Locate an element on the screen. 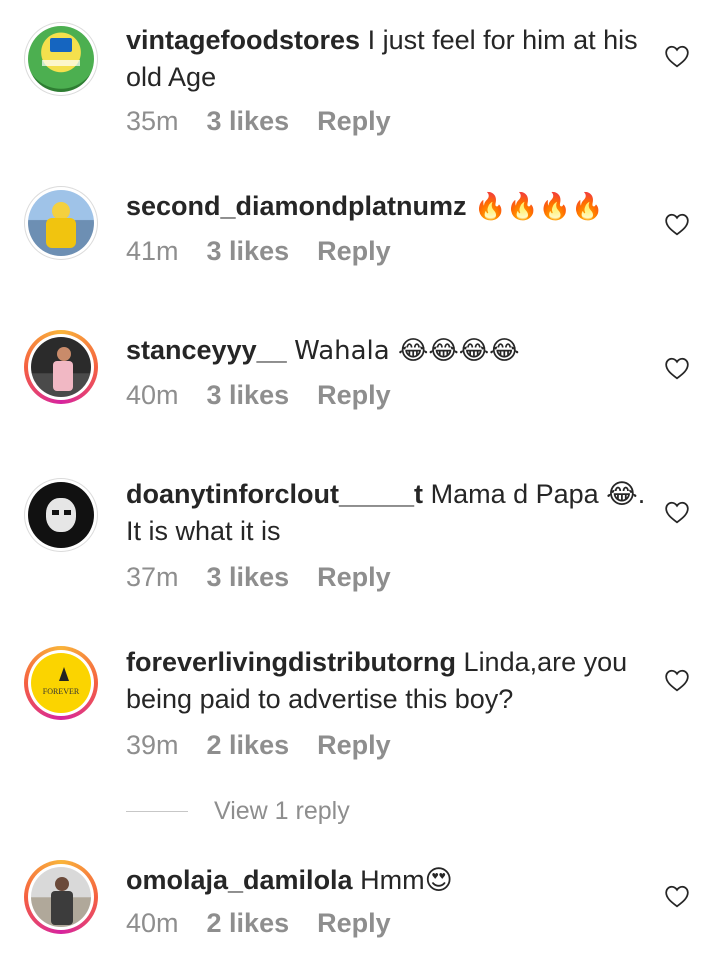  comment-body: 🔥🔥🔥🔥 is located at coordinates (539, 207).